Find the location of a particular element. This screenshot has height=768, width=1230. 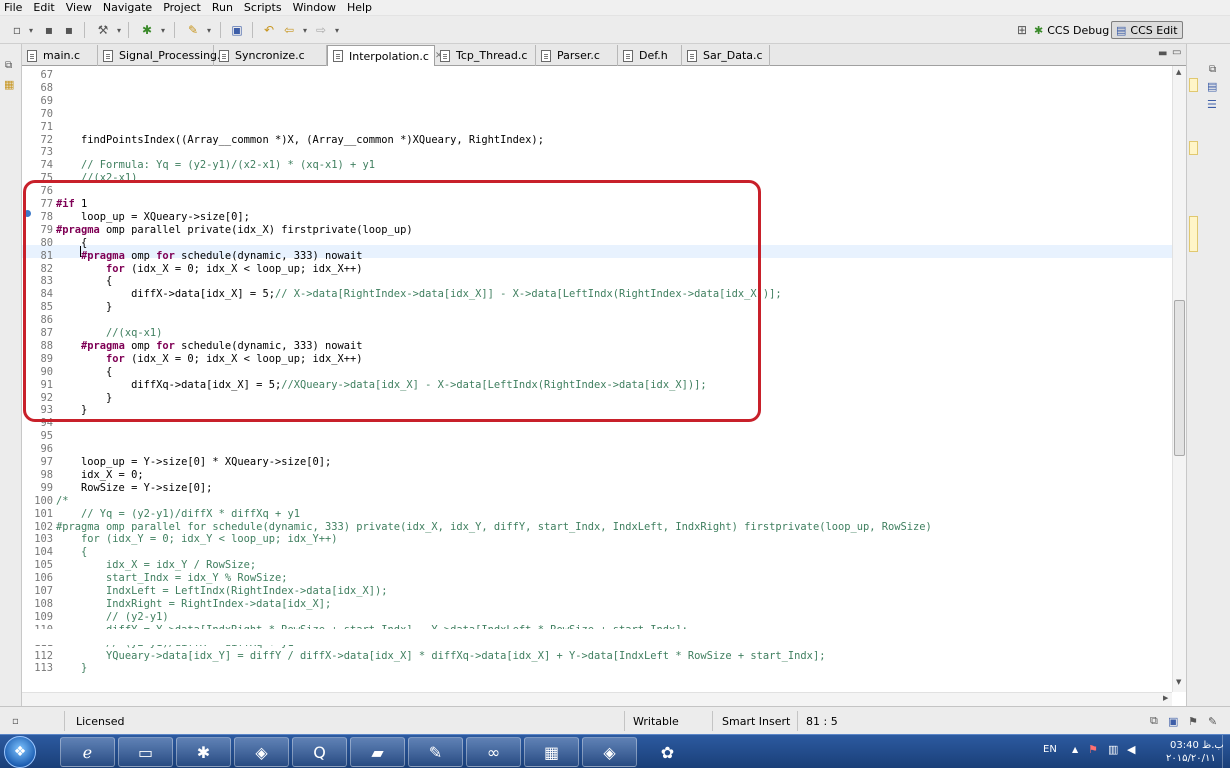

line-number: 102 is located at coordinates (43, 526).